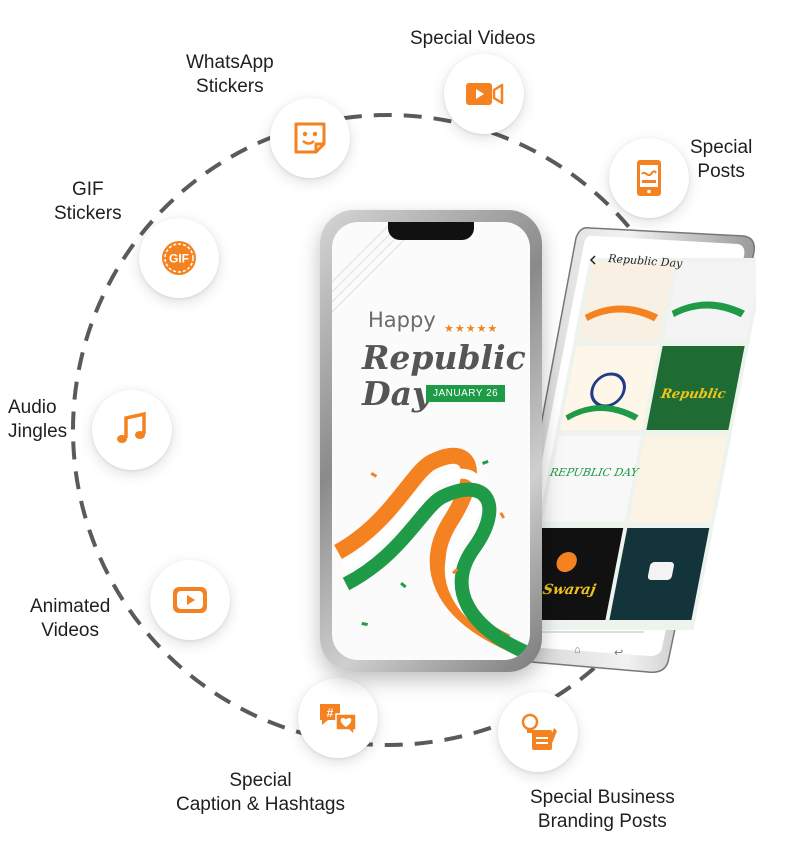 The width and height of the screenshot is (786, 842). I want to click on svg-text: GIF, so click(179, 259).